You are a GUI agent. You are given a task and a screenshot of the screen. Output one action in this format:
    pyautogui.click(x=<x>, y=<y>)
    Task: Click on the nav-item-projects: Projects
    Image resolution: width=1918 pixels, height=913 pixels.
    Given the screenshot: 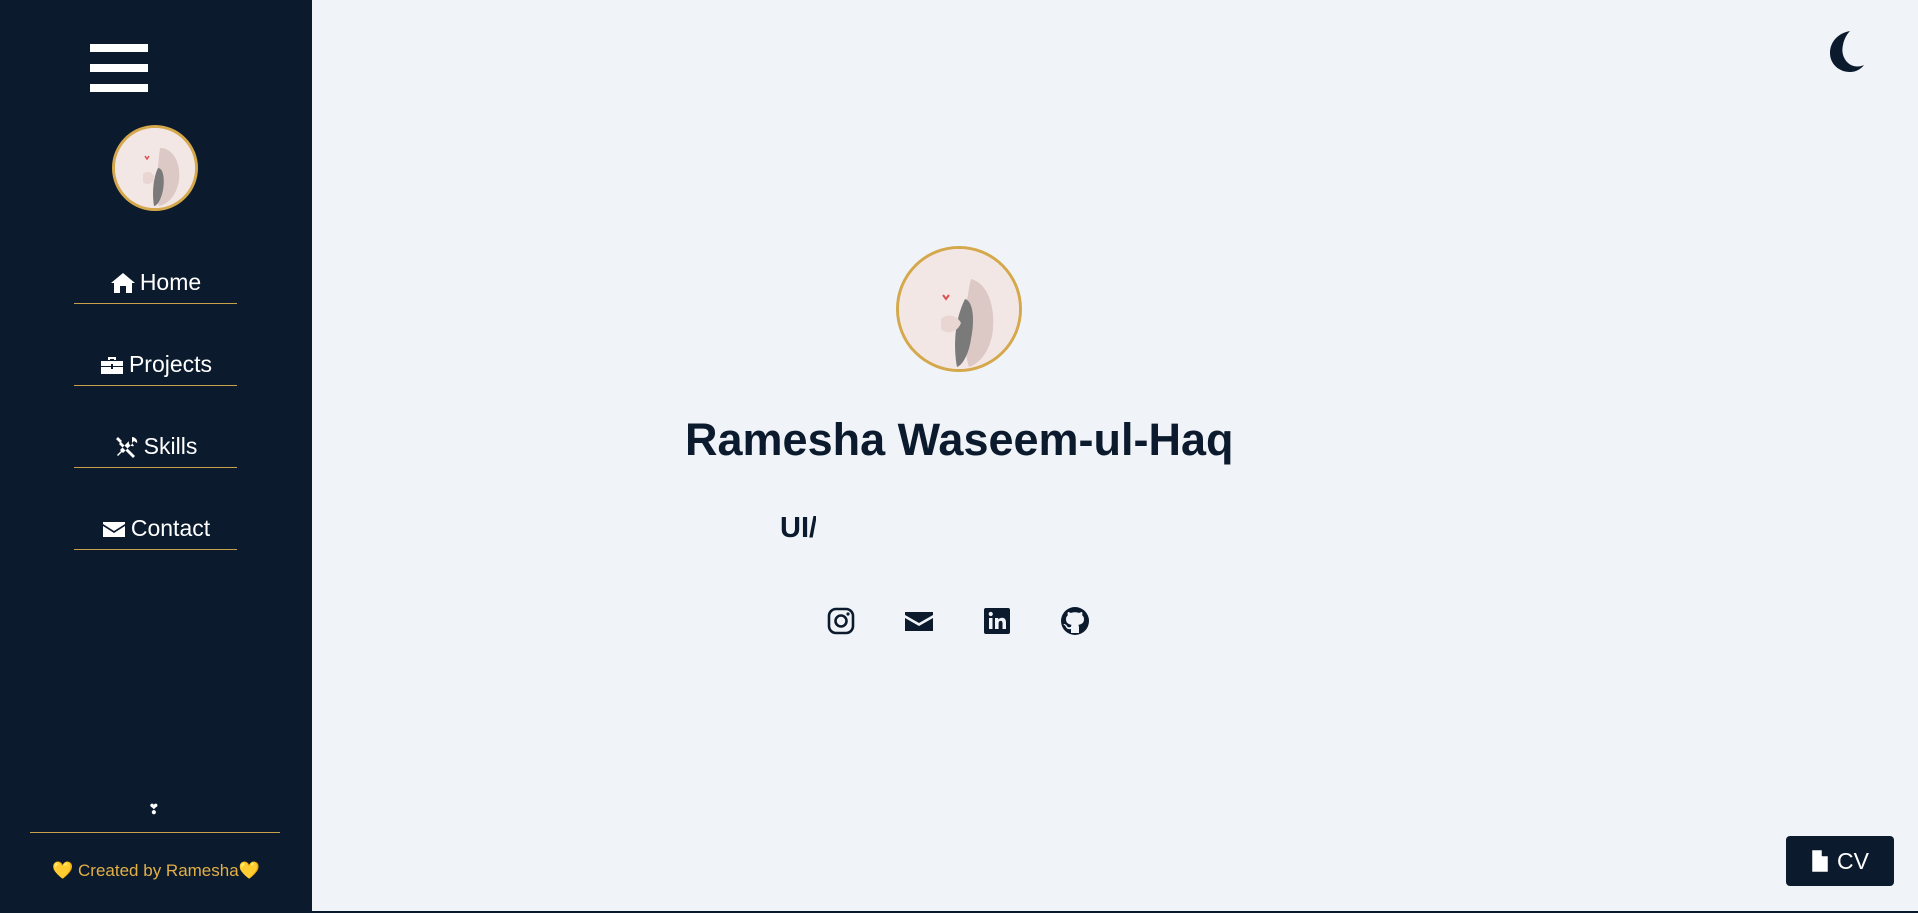 What is the action you would take?
    pyautogui.click(x=155, y=365)
    